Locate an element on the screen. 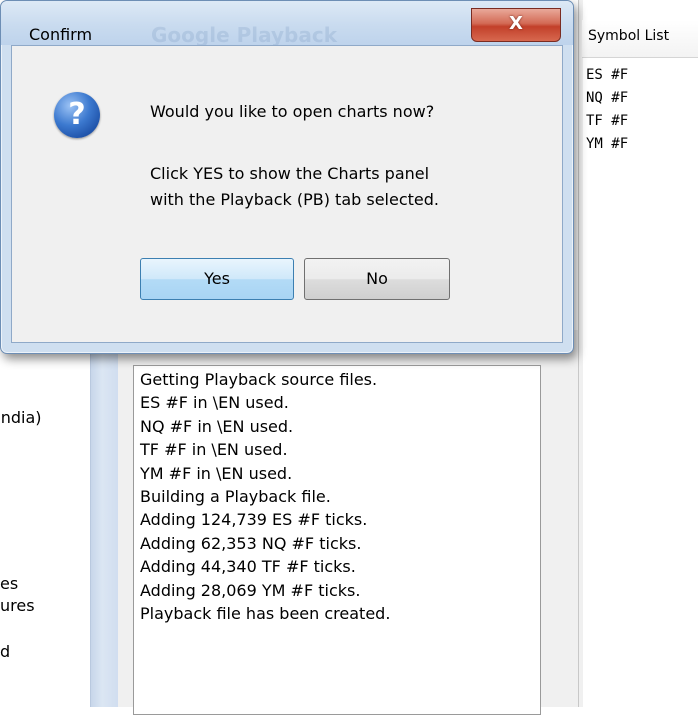 This screenshot has height=715, width=698. dialog-titlebar: Google Playback Confirm X is located at coordinates (287, 24).